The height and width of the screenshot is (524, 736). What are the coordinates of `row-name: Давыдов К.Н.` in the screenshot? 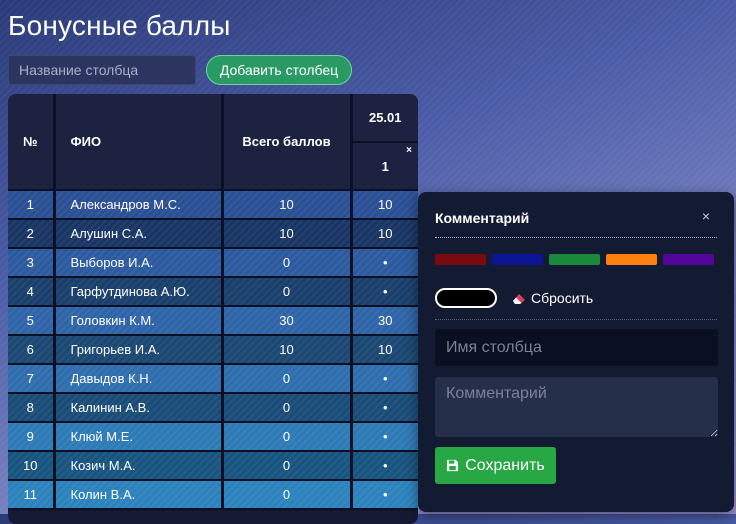 It's located at (139, 379).